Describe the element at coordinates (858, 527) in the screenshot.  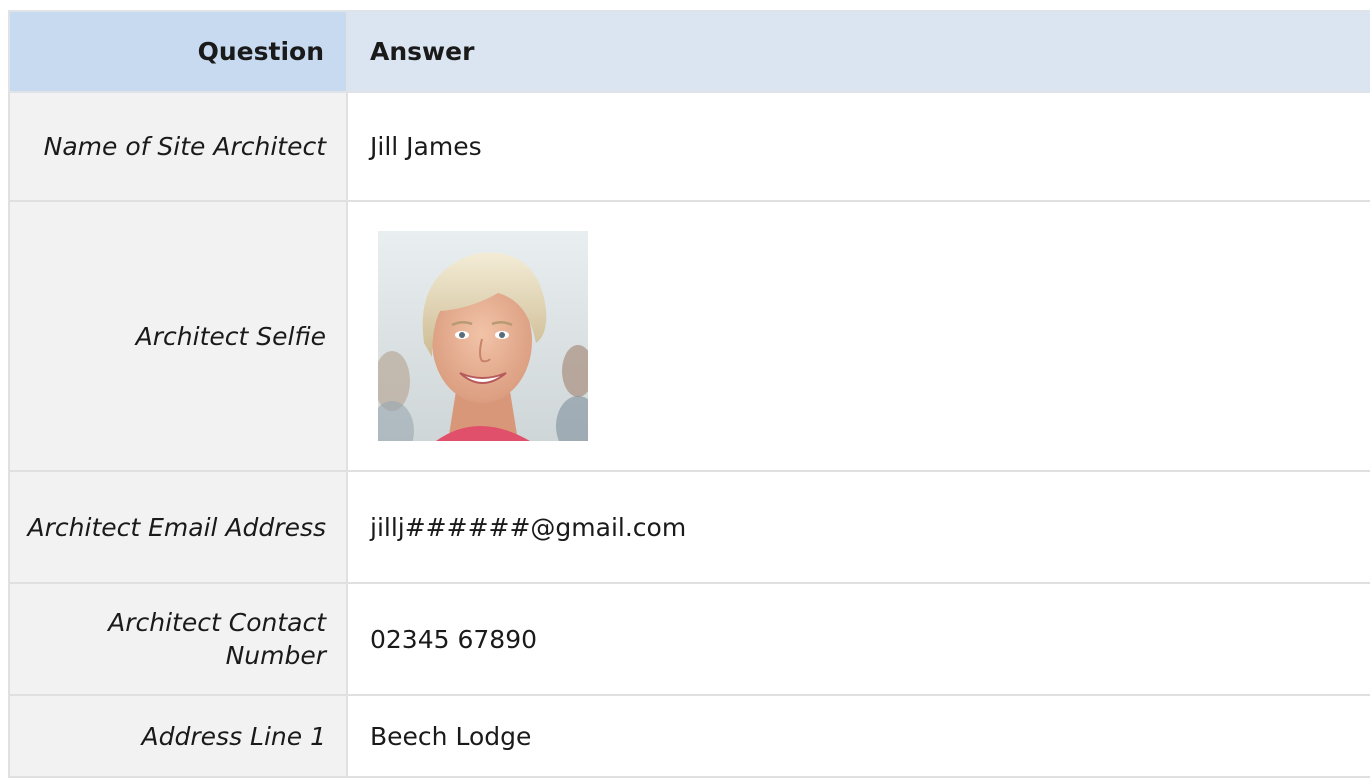
I see `answer-cell: jillj######@gmail.com` at that location.